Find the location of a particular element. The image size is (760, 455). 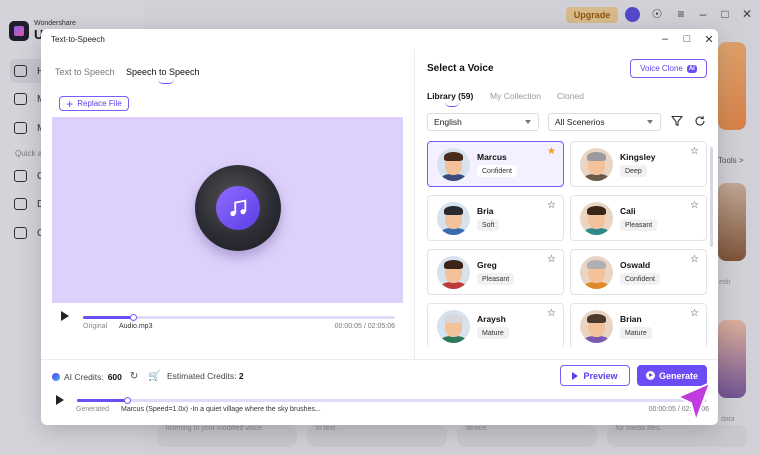

vinyl-disc-icon is located at coordinates (238, 208).